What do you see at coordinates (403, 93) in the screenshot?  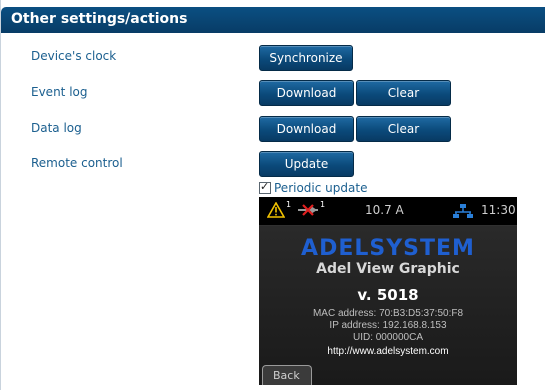 I see `event-log-clear-button: Clear` at bounding box center [403, 93].